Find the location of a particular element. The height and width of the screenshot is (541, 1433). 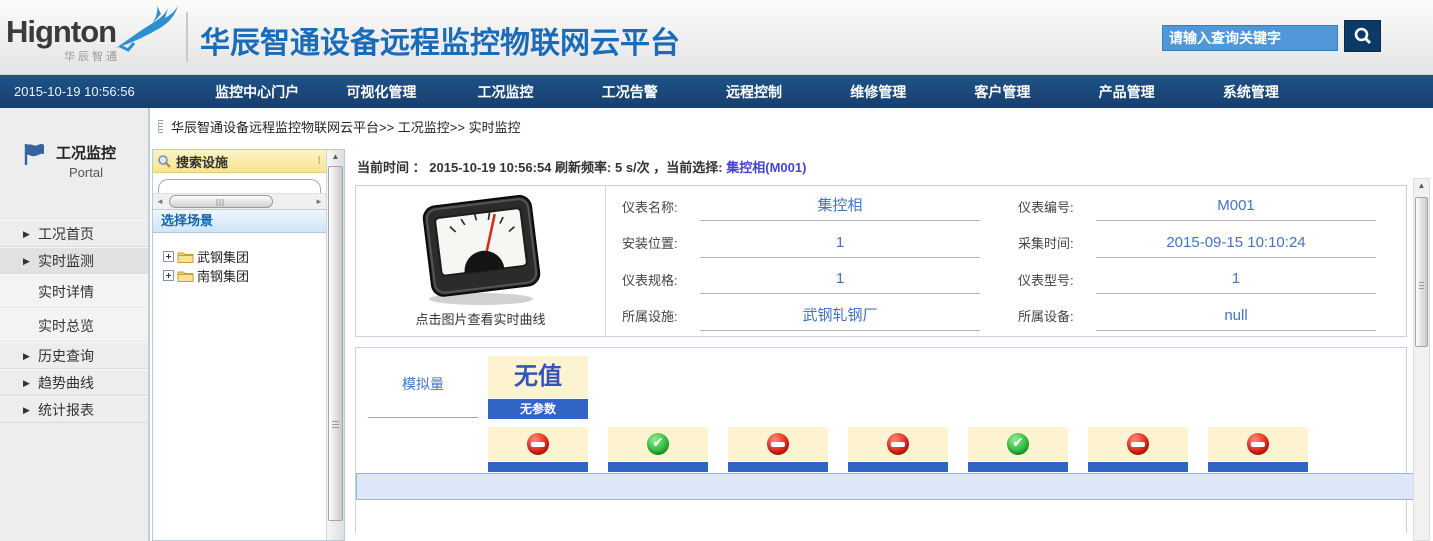

nav-item-customer-mgmt: 客户管理 is located at coordinates (1002, 92).